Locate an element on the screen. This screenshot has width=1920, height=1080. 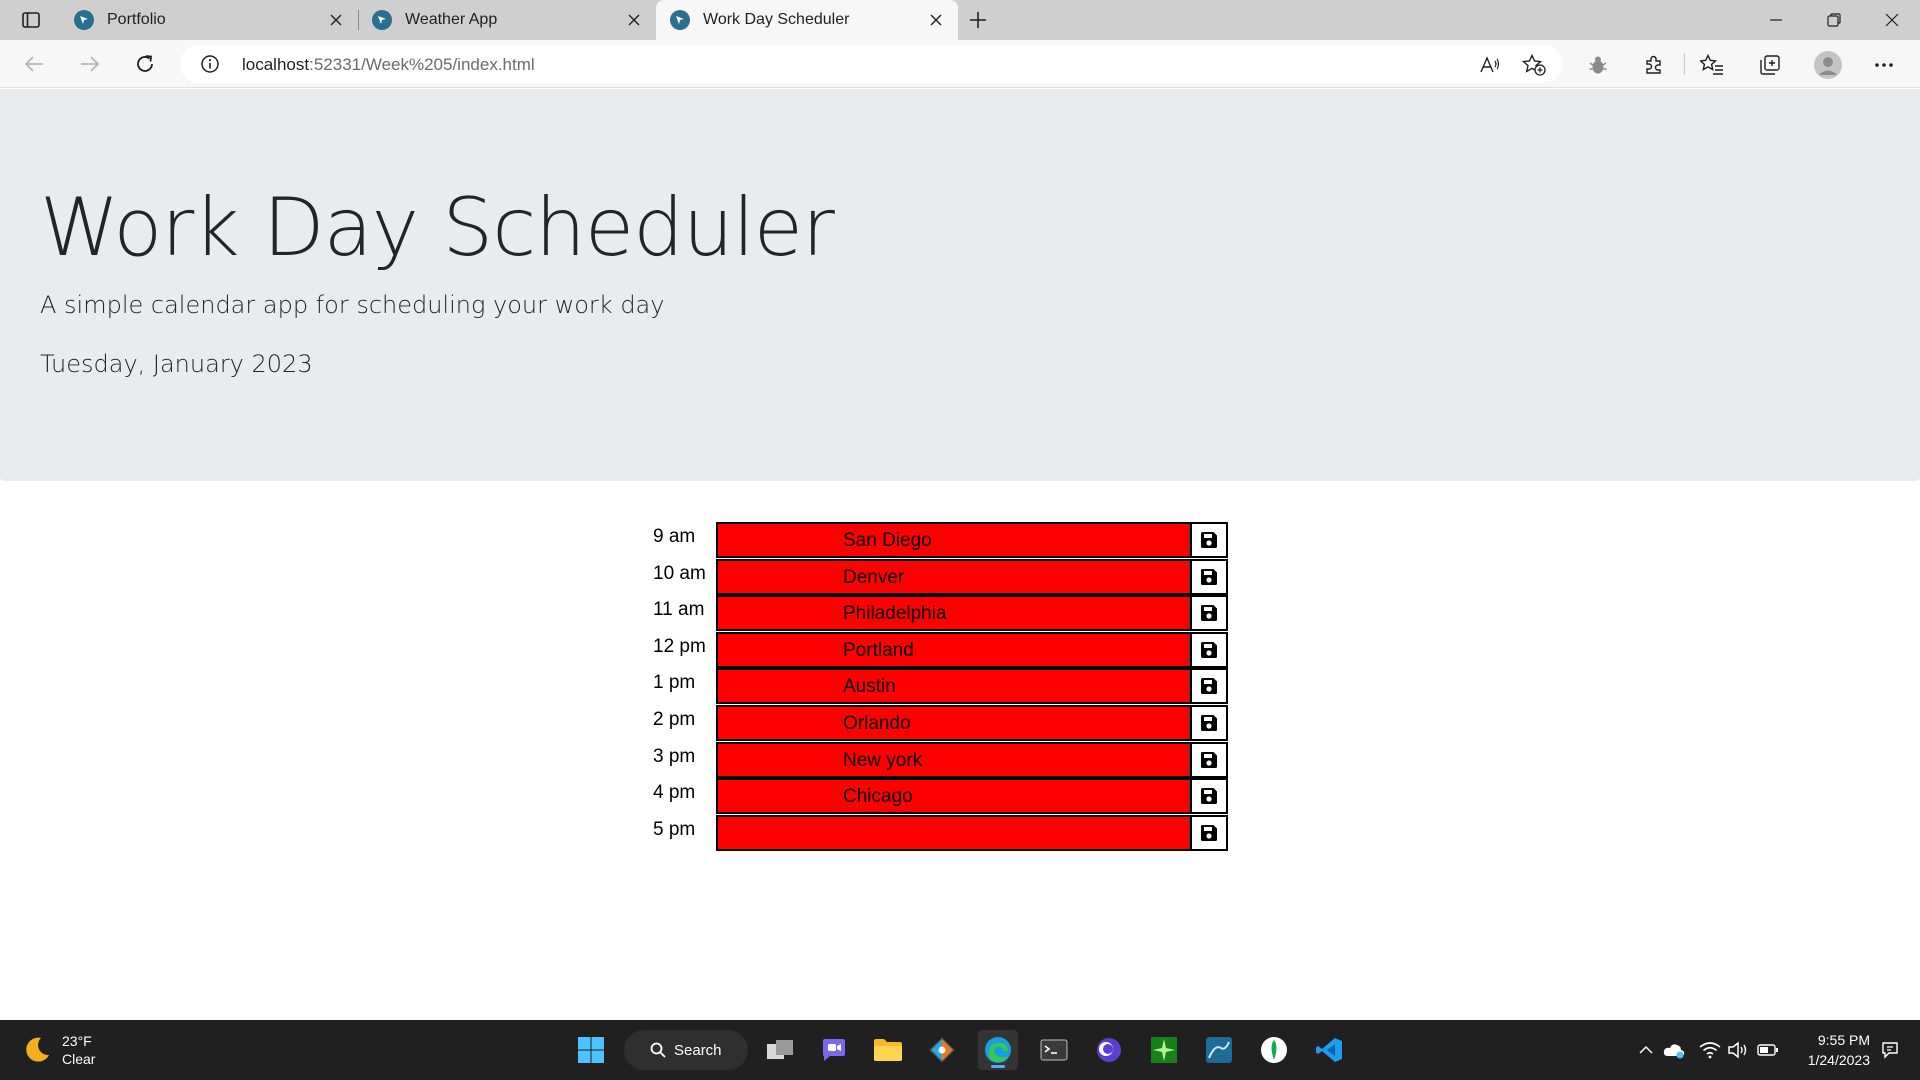
description-textarea: Chicago is located at coordinates (953, 796).